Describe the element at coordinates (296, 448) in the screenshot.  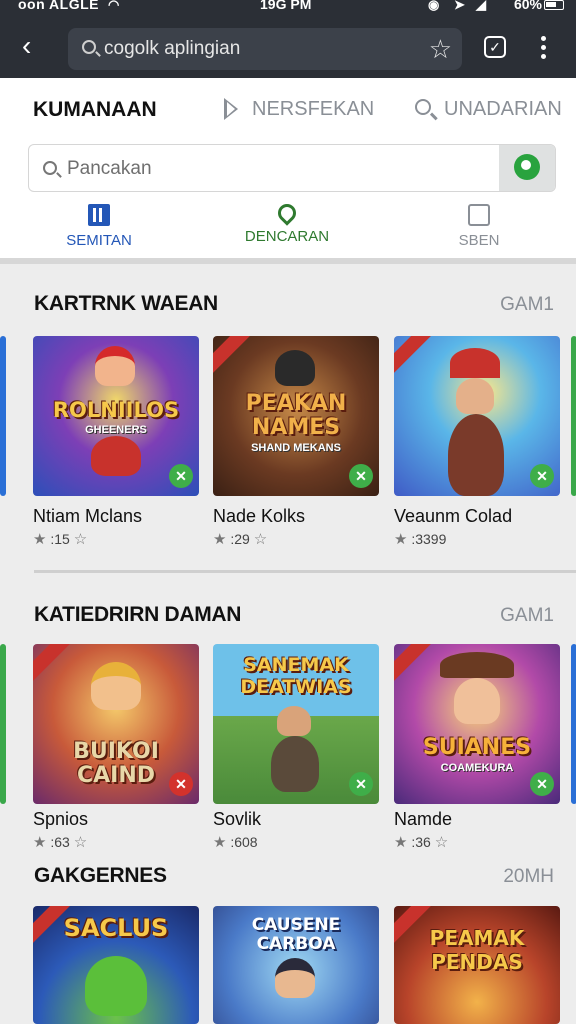
I see `game-art-subtitle: SHAND MEKANS` at that location.